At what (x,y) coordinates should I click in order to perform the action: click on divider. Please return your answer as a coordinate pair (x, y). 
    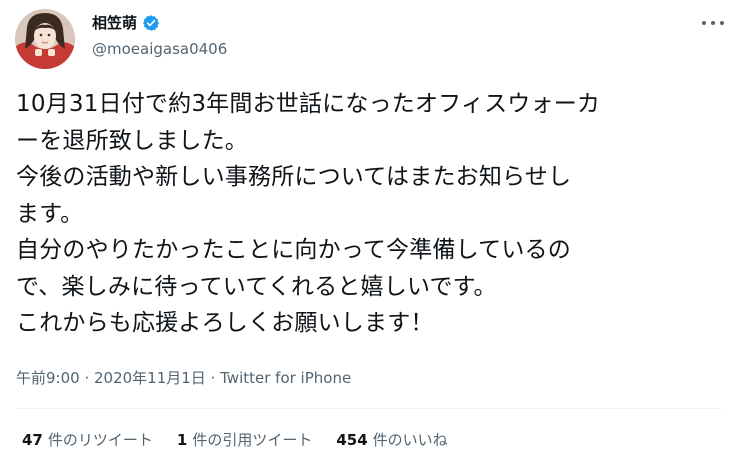
    Looking at the image, I should click on (369, 408).